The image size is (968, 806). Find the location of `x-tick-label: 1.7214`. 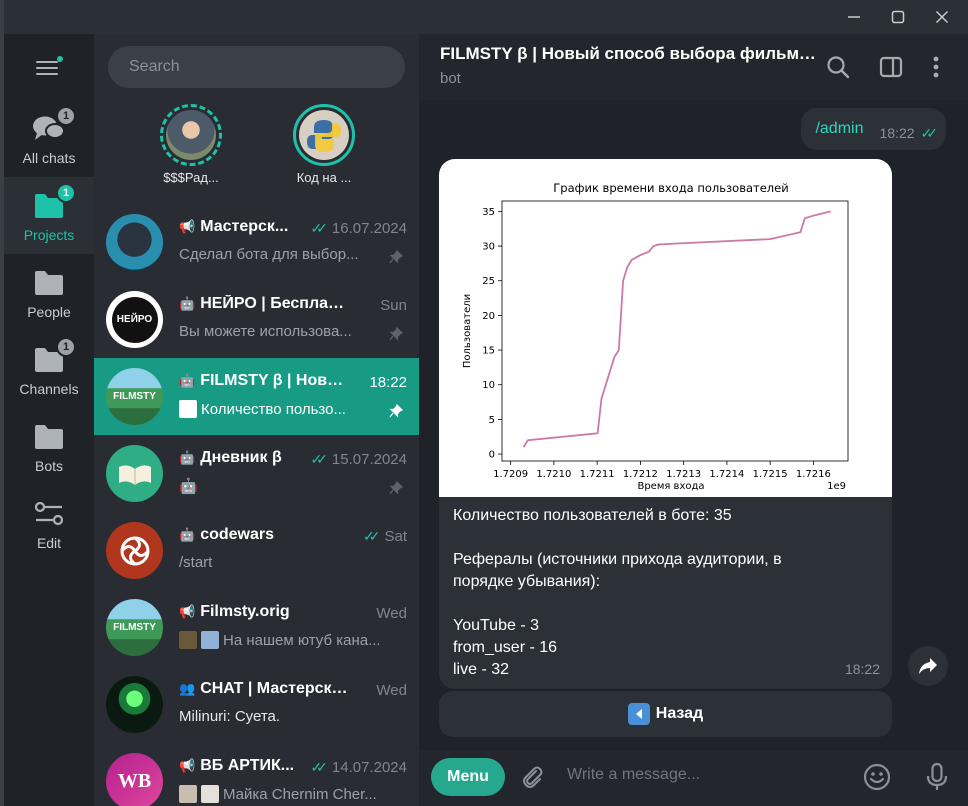

x-tick-label: 1.7214 is located at coordinates (726, 474).